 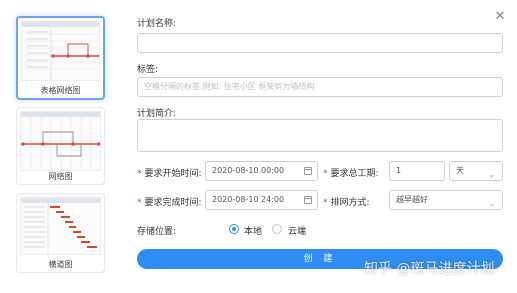 I want to click on schedule-mode-select: 越早越好 ⌄, so click(x=446, y=200).